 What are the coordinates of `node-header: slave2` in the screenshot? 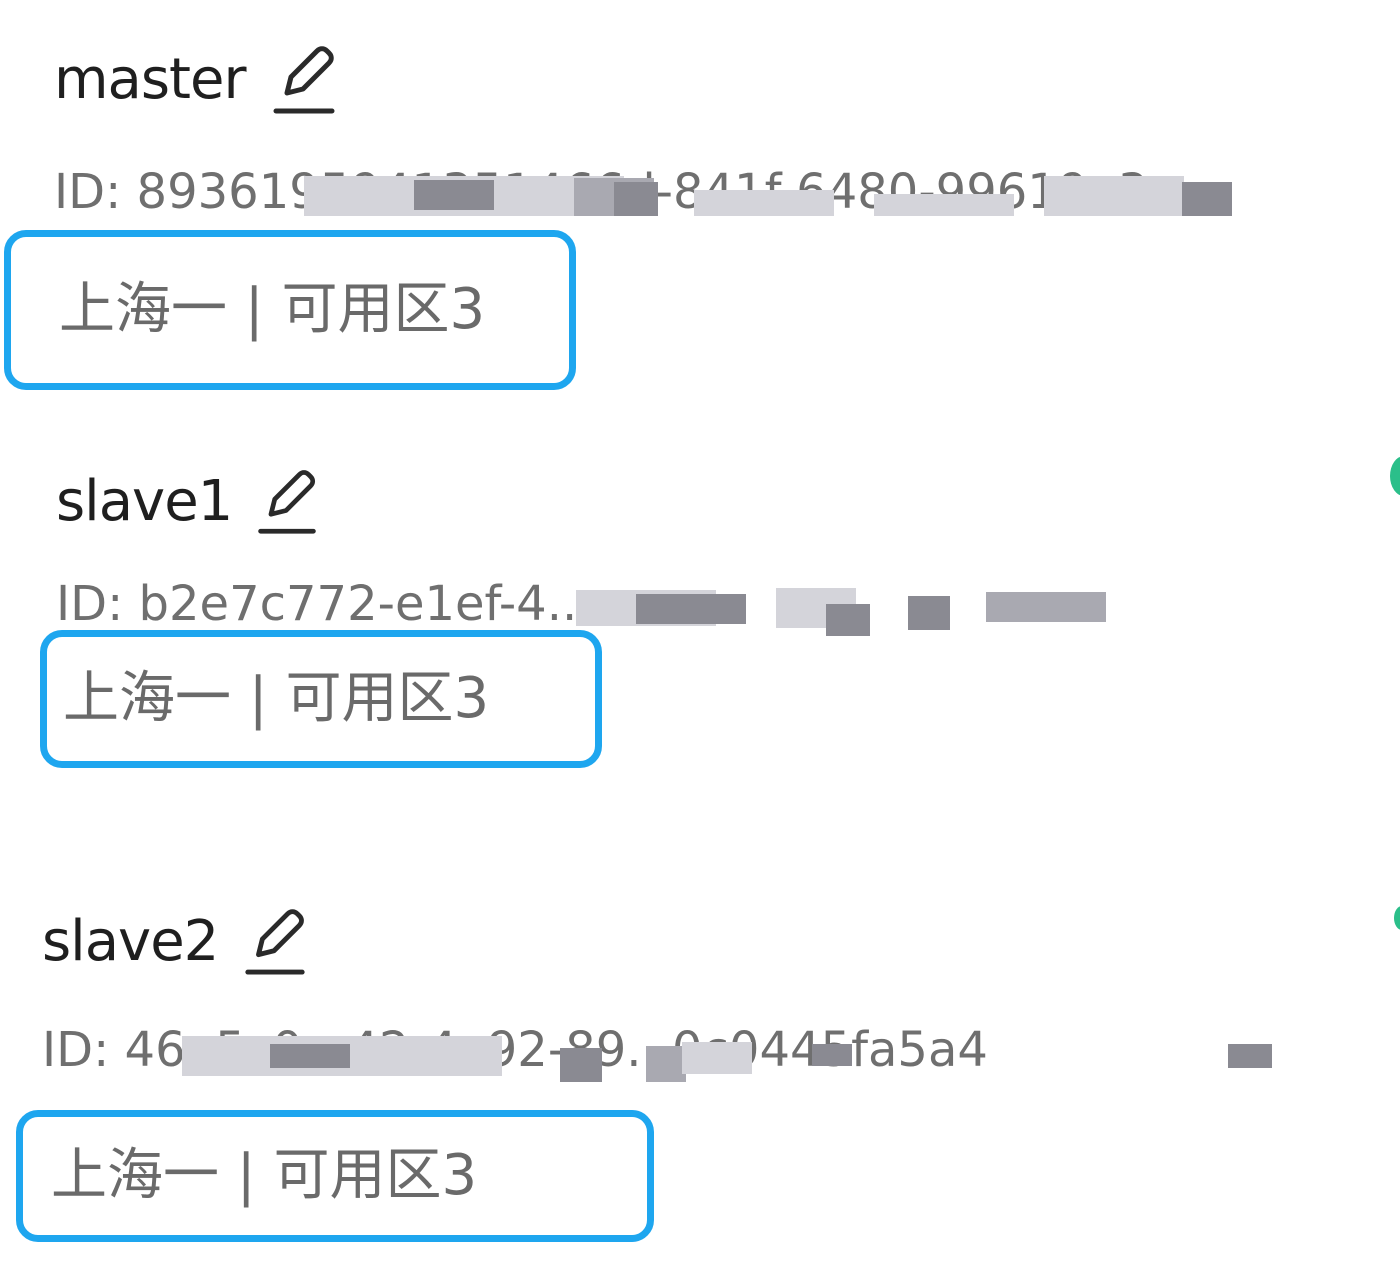 It's located at (175, 942).